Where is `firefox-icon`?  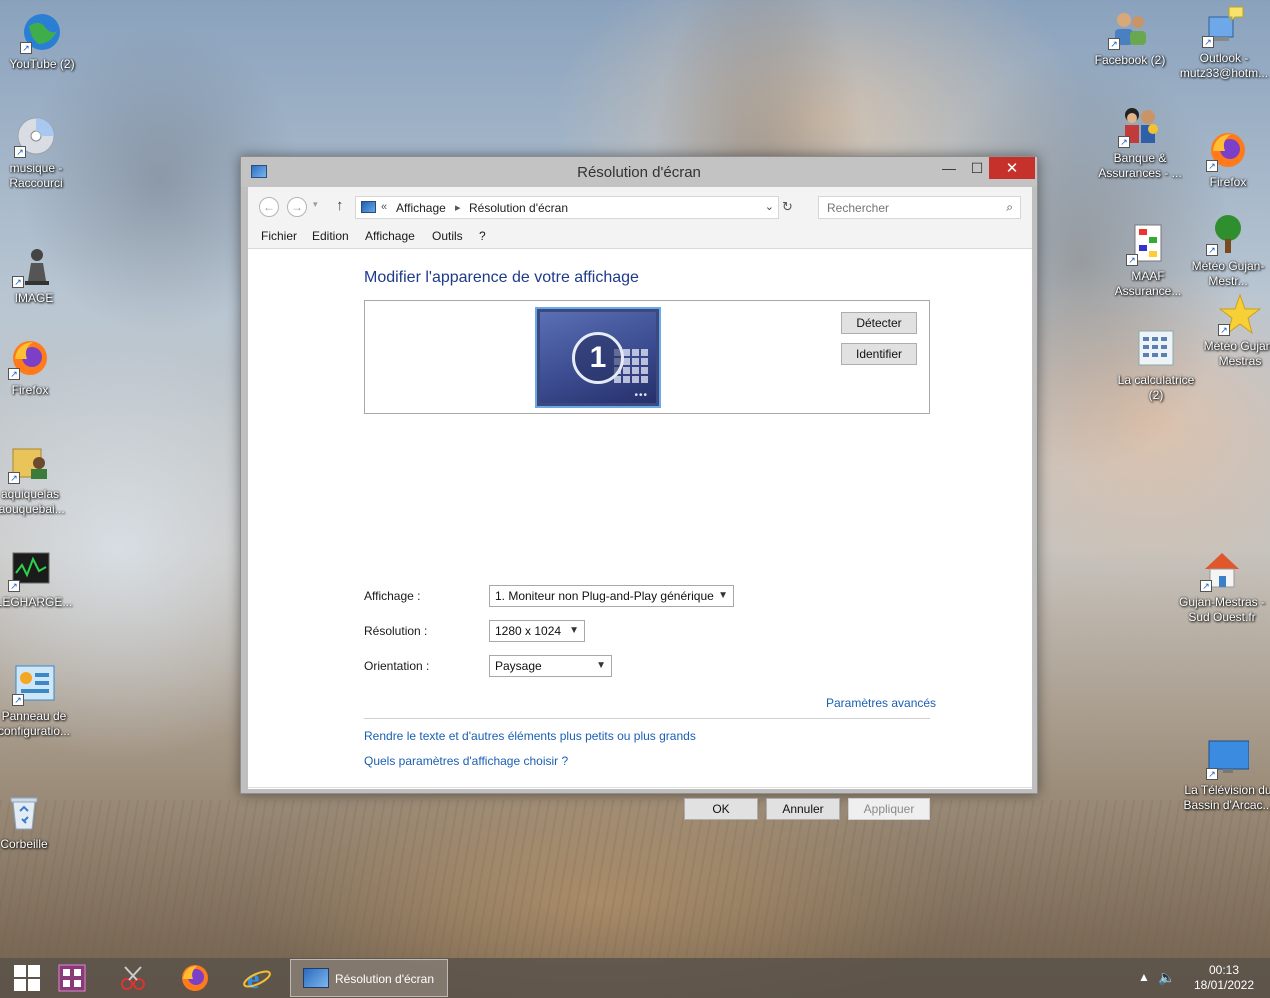
firefox-icon is located at coordinates (195, 978).